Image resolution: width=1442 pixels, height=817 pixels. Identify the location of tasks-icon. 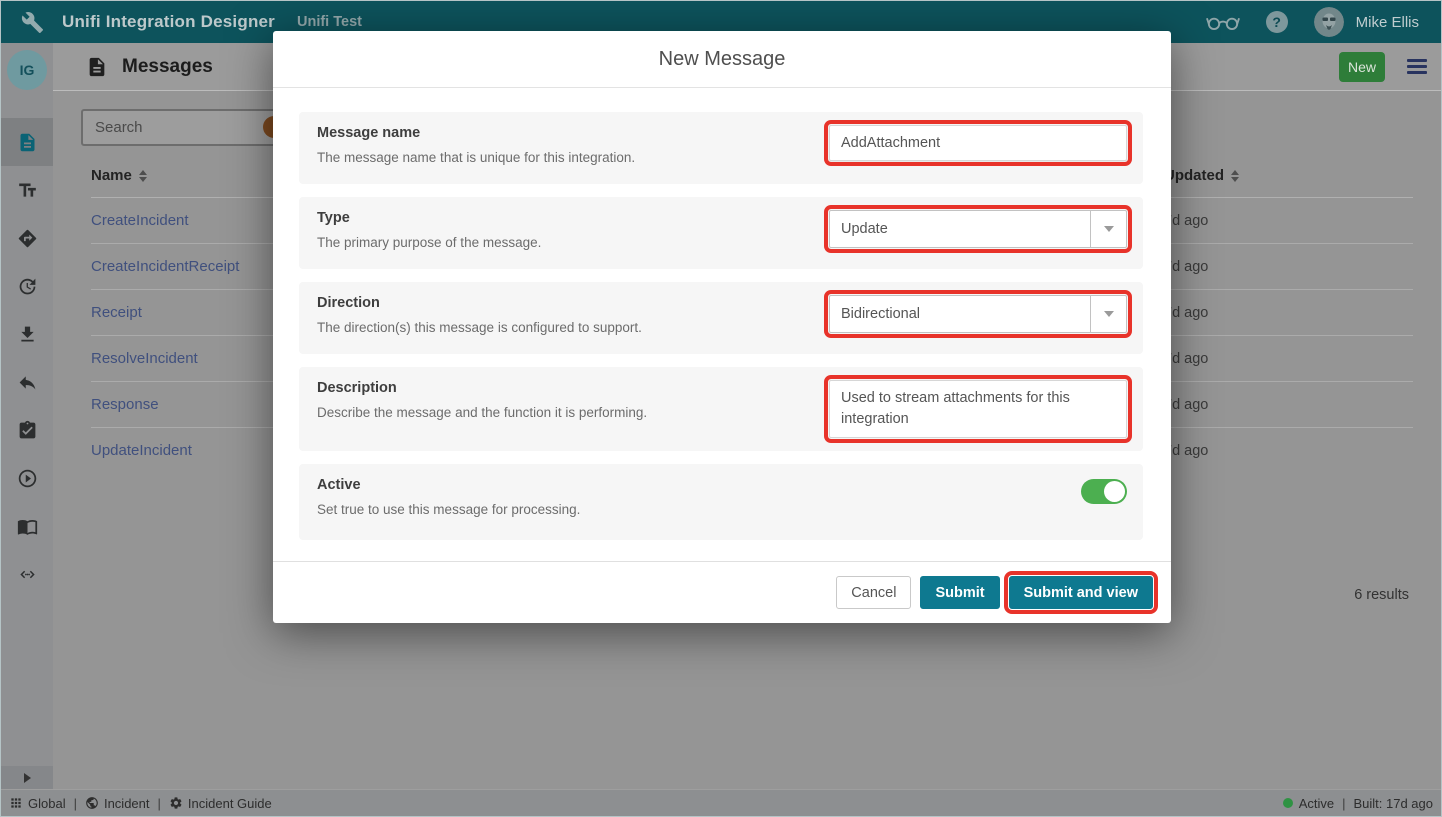
(27, 429).